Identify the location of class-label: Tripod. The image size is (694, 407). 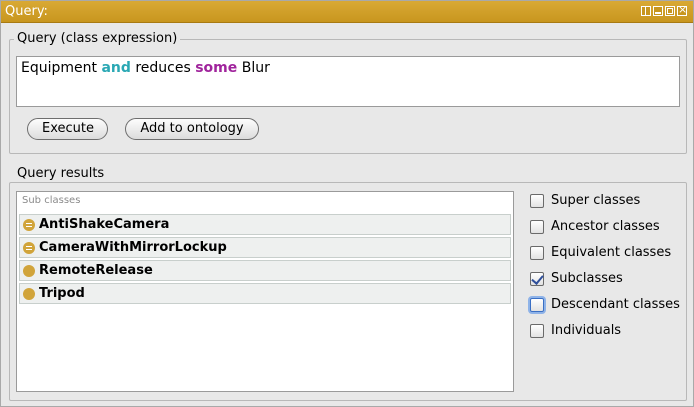
(62, 293).